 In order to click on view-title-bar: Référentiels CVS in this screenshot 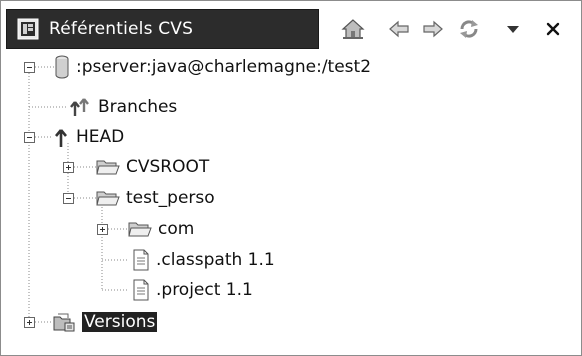, I will do `click(291, 27)`.